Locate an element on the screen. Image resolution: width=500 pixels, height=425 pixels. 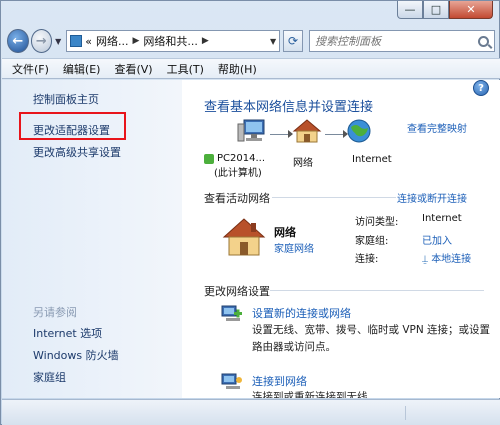
change-settings-heading: 更改网络设置 is located at coordinates (237, 291).